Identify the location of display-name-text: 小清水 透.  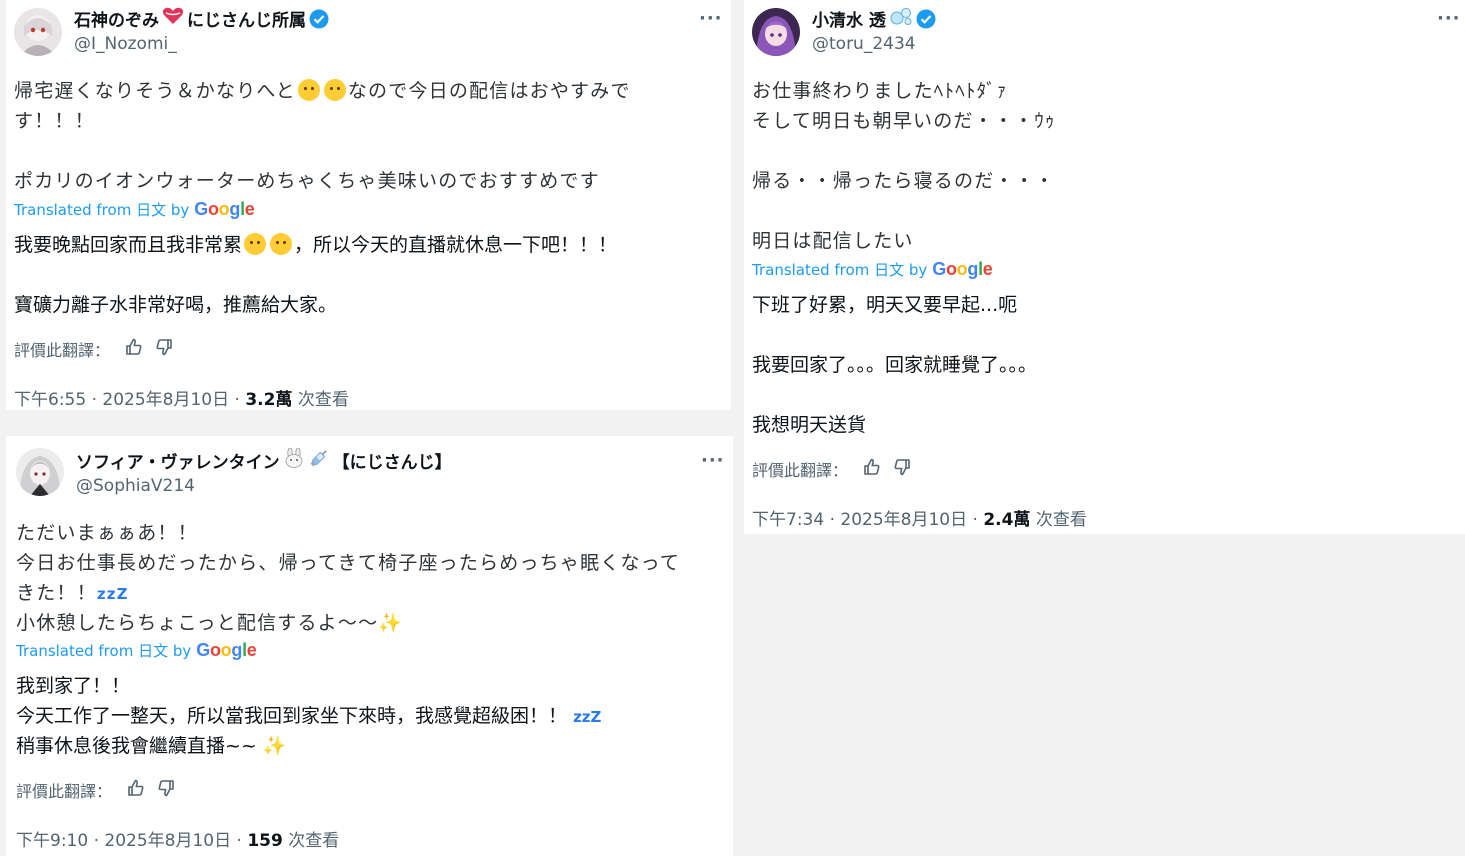
(849, 21).